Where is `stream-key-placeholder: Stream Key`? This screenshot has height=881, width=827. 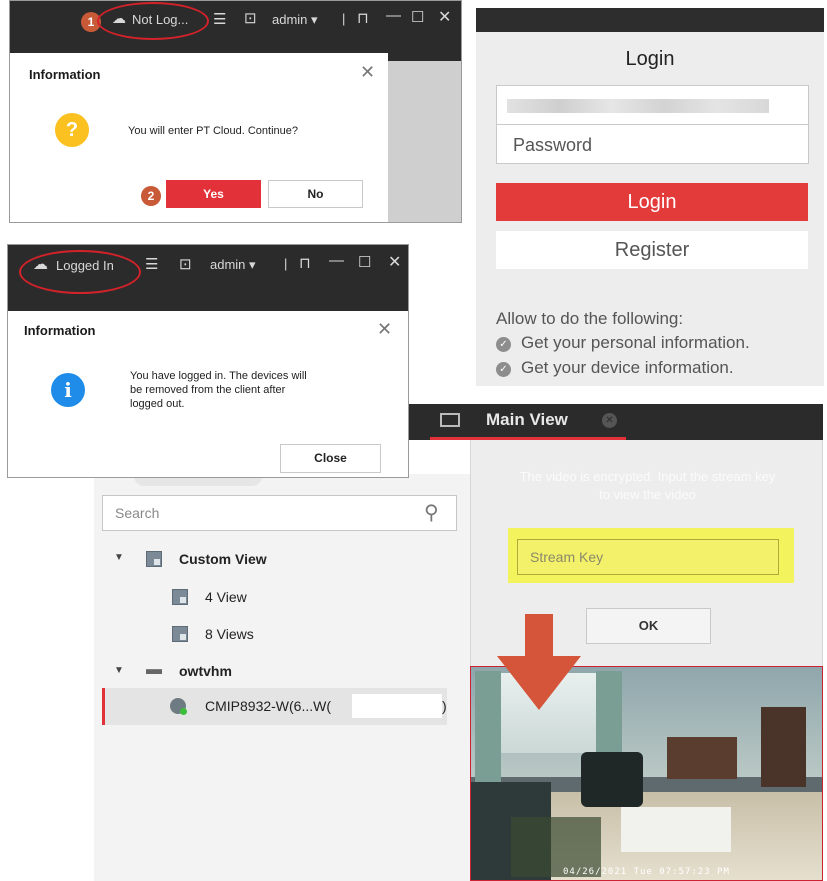
stream-key-placeholder: Stream Key is located at coordinates (567, 557).